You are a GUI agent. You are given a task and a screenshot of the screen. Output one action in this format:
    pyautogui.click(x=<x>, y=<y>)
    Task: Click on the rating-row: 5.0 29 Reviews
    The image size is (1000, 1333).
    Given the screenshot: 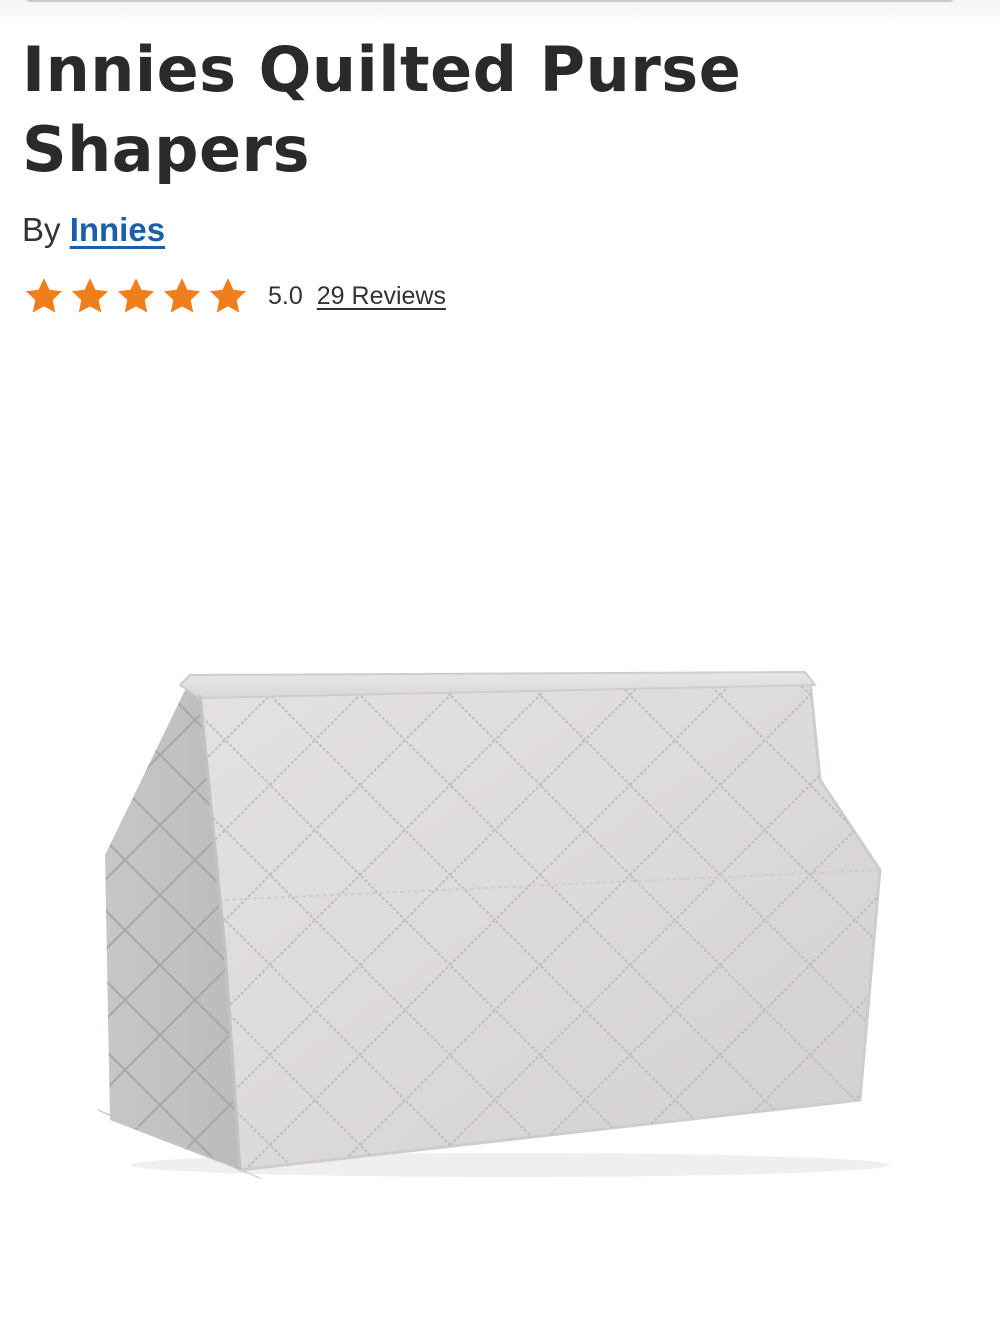 What is the action you would take?
    pyautogui.click(x=234, y=296)
    